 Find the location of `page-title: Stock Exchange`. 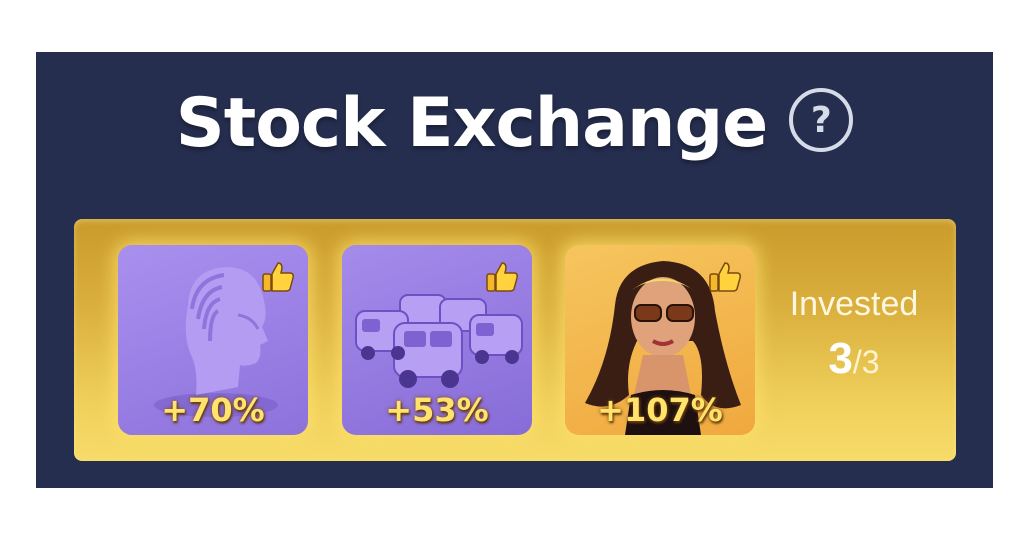

page-title: Stock Exchange is located at coordinates (472, 123).